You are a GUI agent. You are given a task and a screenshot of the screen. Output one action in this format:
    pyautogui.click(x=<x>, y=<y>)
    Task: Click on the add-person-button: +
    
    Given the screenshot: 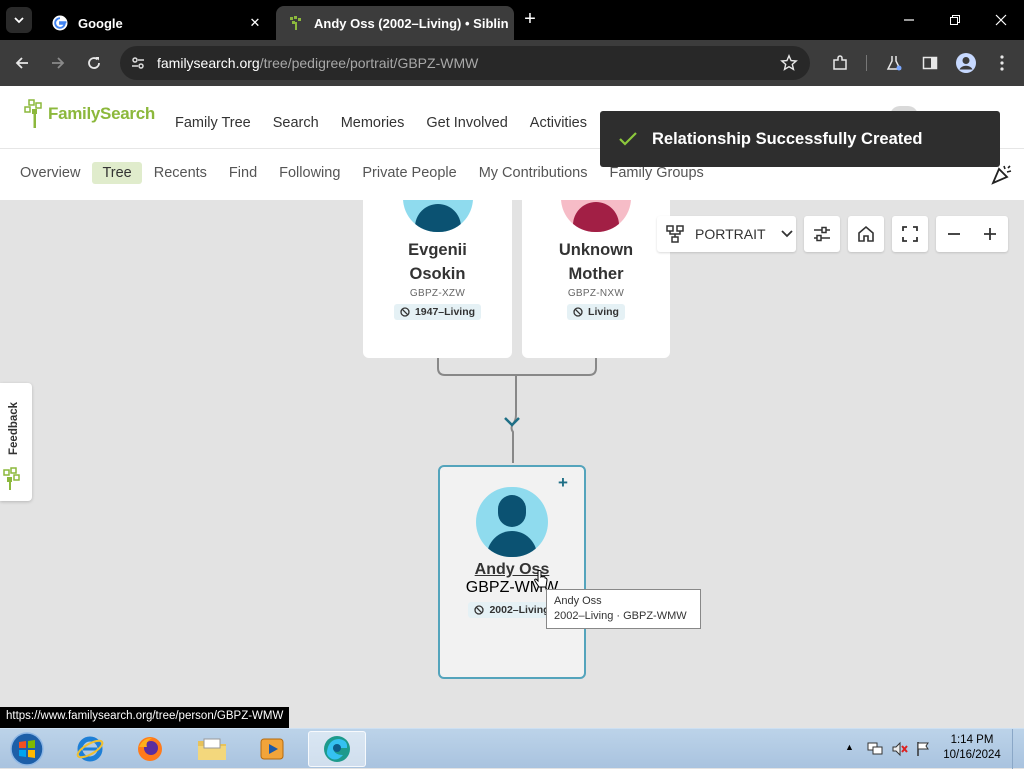 What is the action you would take?
    pyautogui.click(x=563, y=483)
    